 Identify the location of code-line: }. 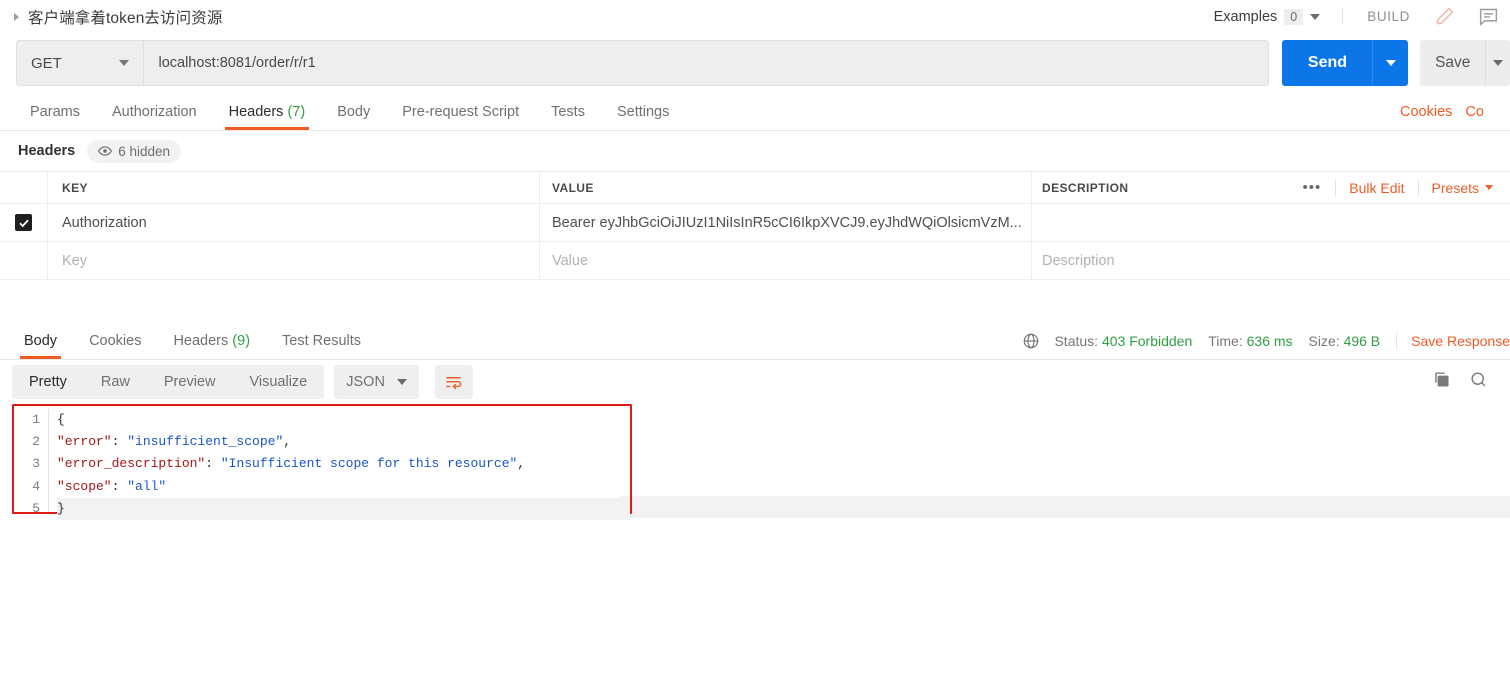
(343, 508).